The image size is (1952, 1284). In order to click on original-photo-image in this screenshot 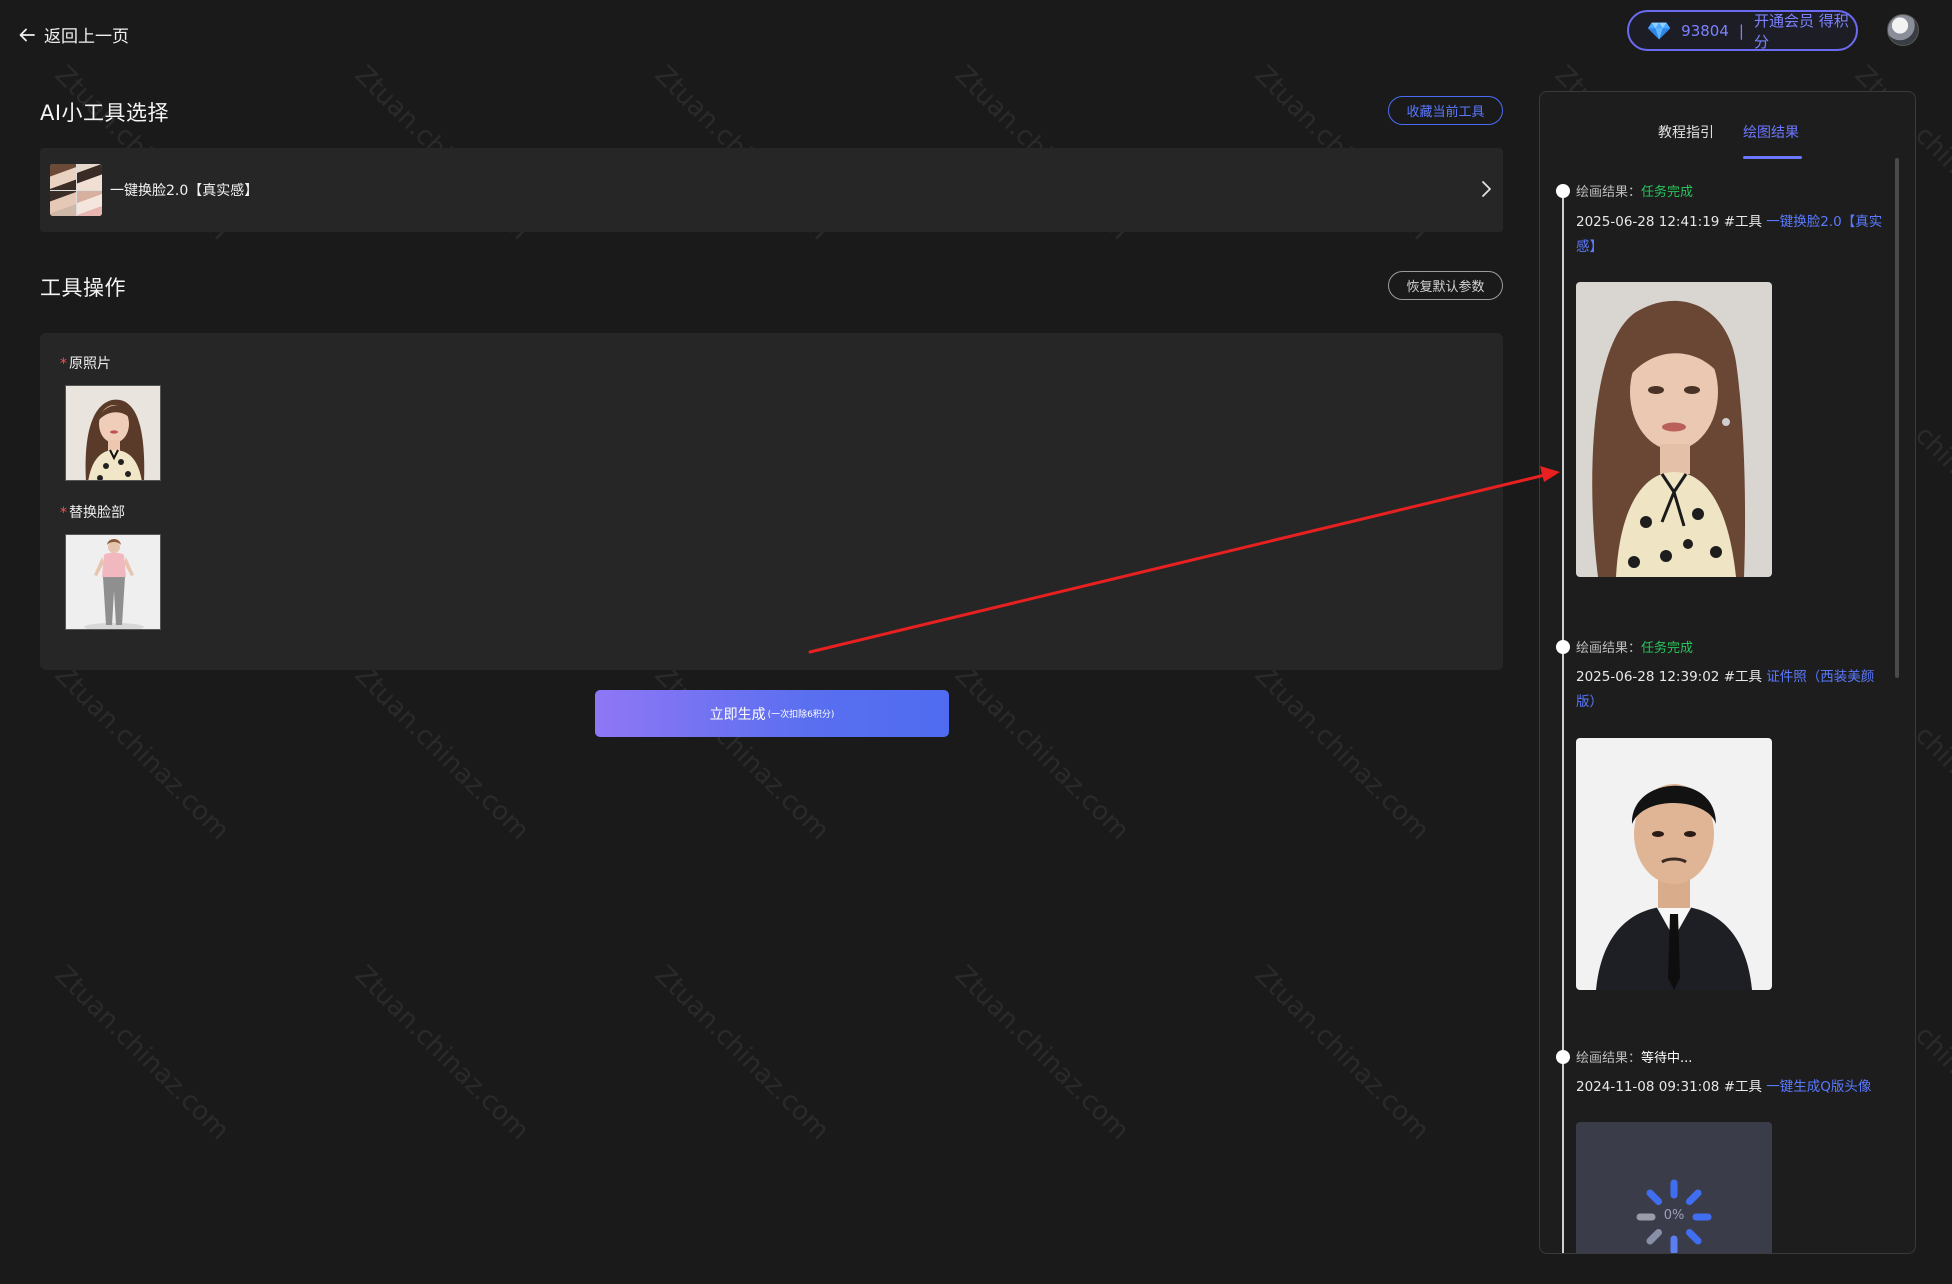, I will do `click(113, 433)`.